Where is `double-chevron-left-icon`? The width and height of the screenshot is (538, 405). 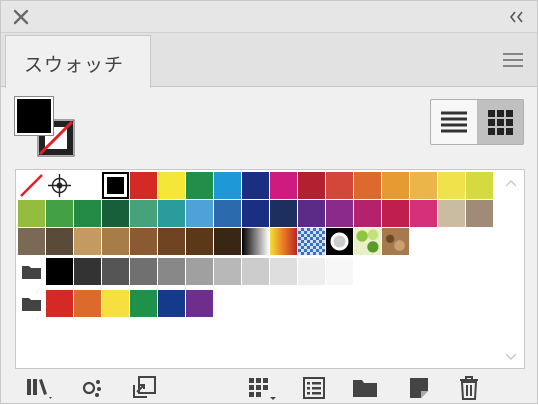
double-chevron-left-icon is located at coordinates (517, 17).